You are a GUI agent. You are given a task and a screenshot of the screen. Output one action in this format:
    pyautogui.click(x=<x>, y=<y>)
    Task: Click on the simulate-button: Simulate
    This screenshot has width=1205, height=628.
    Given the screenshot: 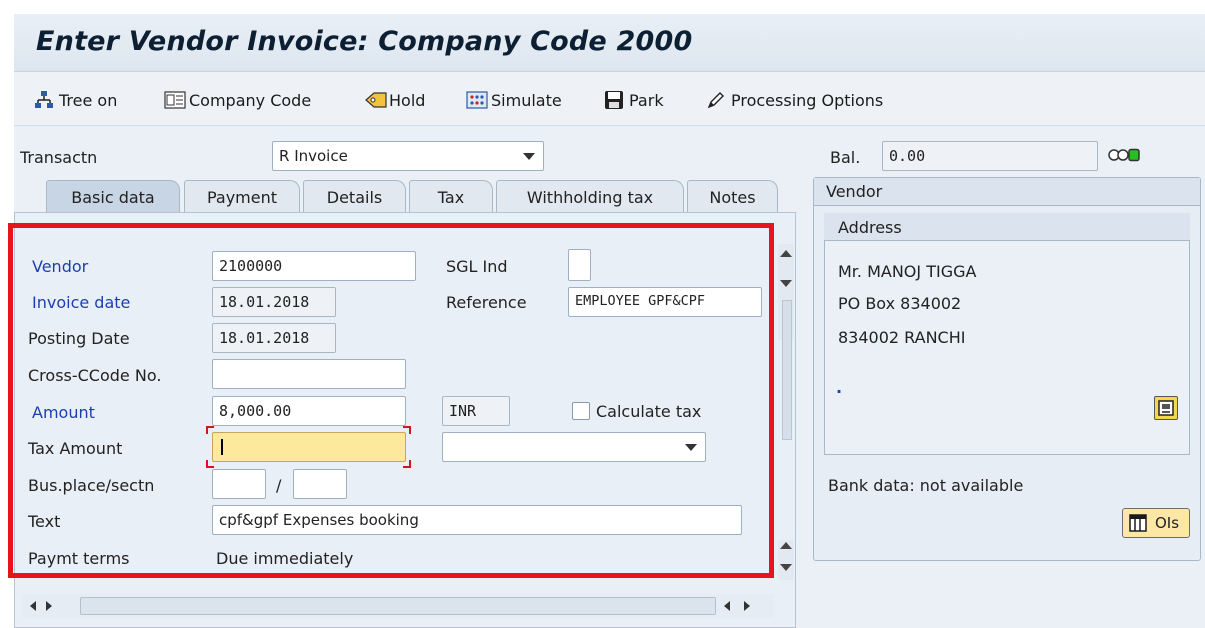 What is the action you would take?
    pyautogui.click(x=514, y=100)
    